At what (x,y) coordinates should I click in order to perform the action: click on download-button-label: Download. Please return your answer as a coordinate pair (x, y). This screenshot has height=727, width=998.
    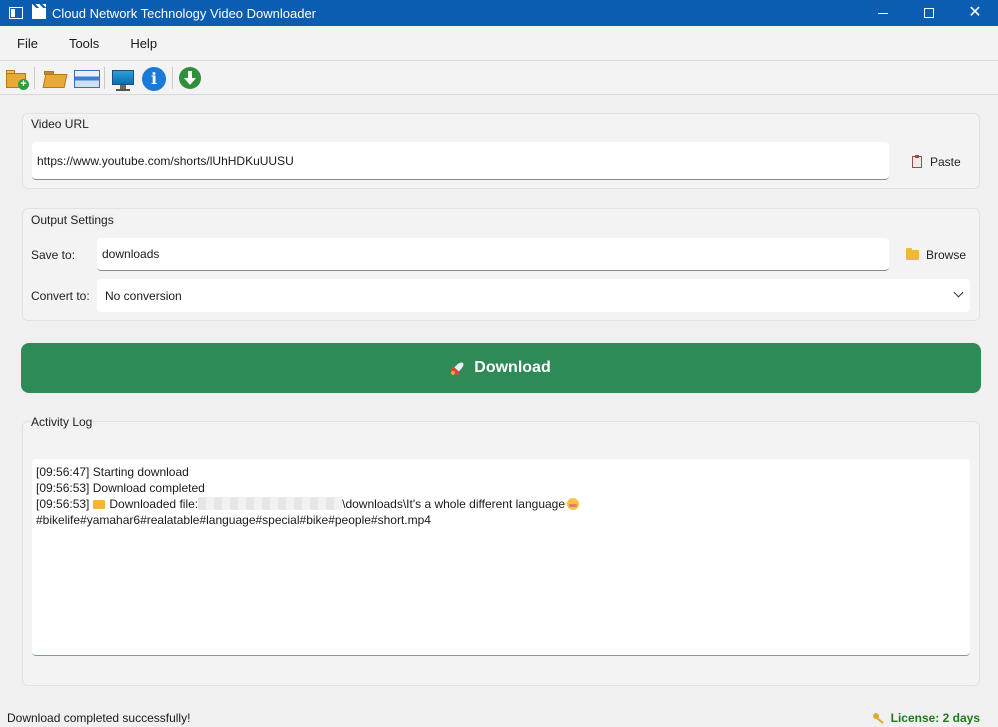
    Looking at the image, I should click on (512, 367).